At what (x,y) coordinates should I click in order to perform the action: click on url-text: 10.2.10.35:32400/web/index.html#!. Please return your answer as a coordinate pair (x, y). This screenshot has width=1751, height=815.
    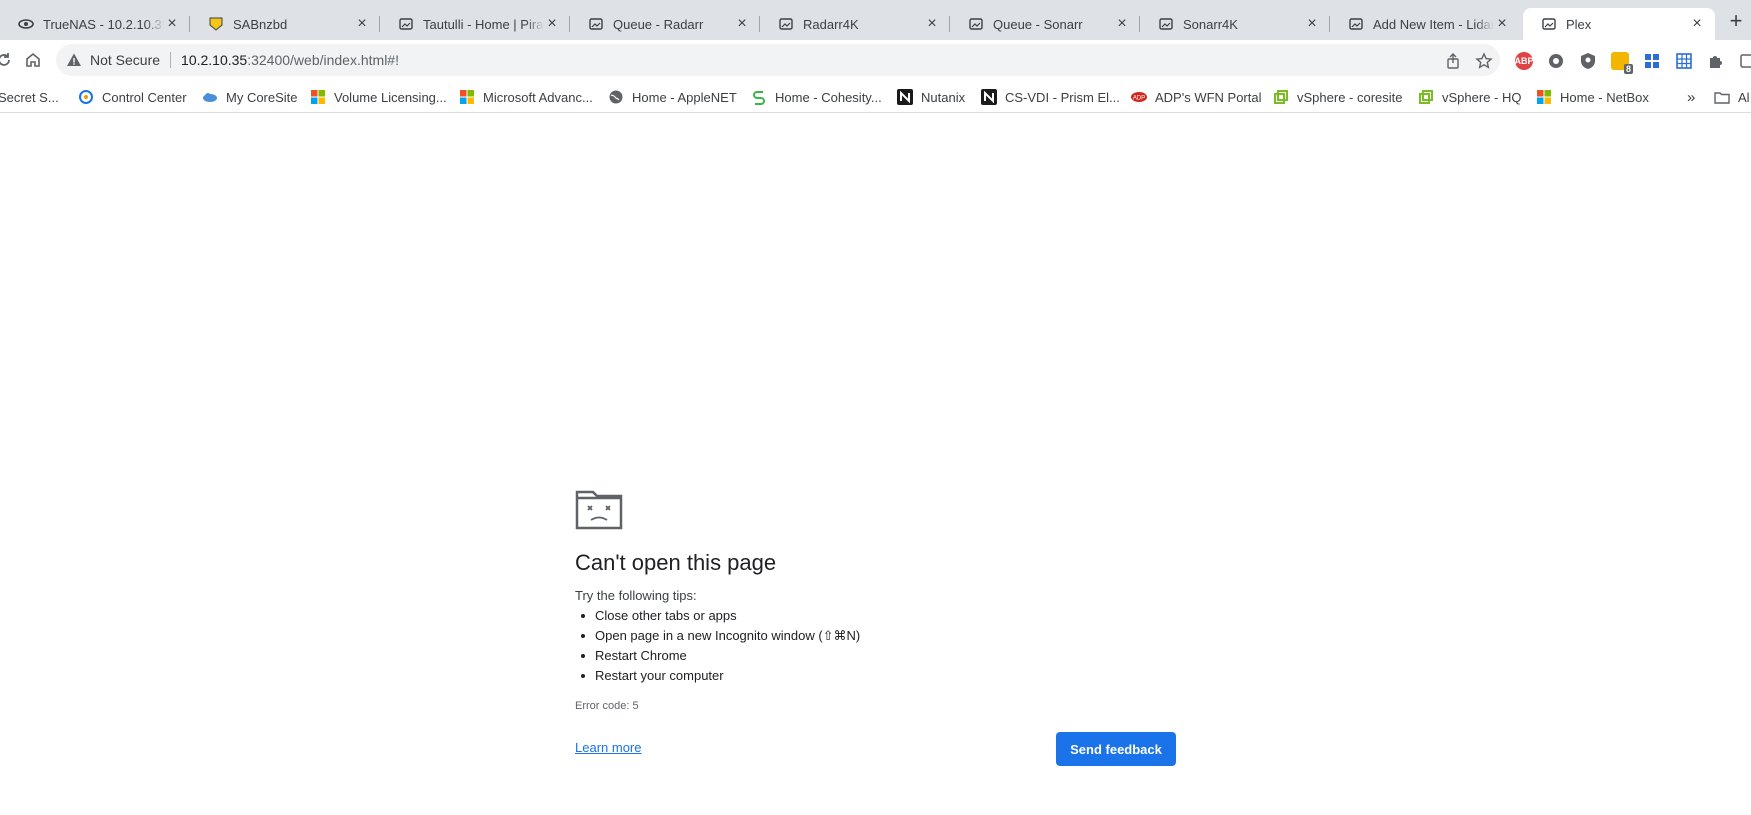
    Looking at the image, I should click on (290, 60).